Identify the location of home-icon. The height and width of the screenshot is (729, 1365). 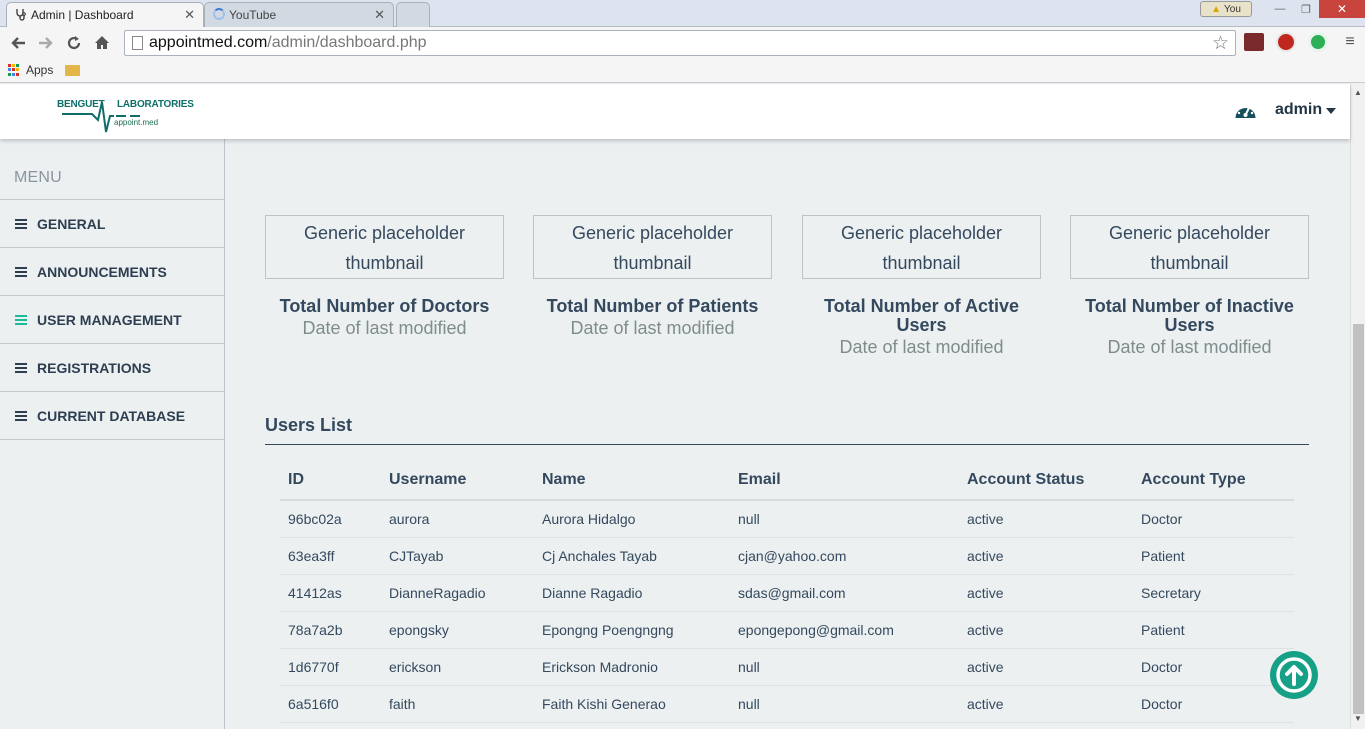
(102, 43).